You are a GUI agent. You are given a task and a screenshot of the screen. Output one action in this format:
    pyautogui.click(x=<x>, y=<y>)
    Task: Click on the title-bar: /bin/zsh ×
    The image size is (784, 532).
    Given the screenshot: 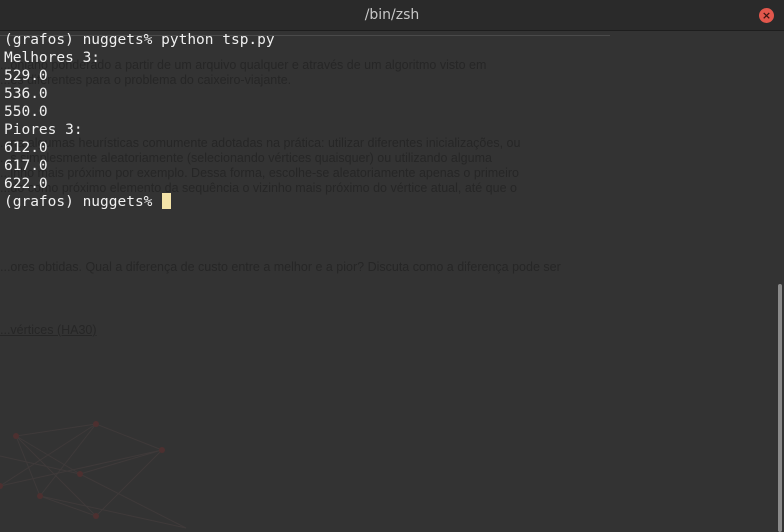 What is the action you would take?
    pyautogui.click(x=392, y=15)
    